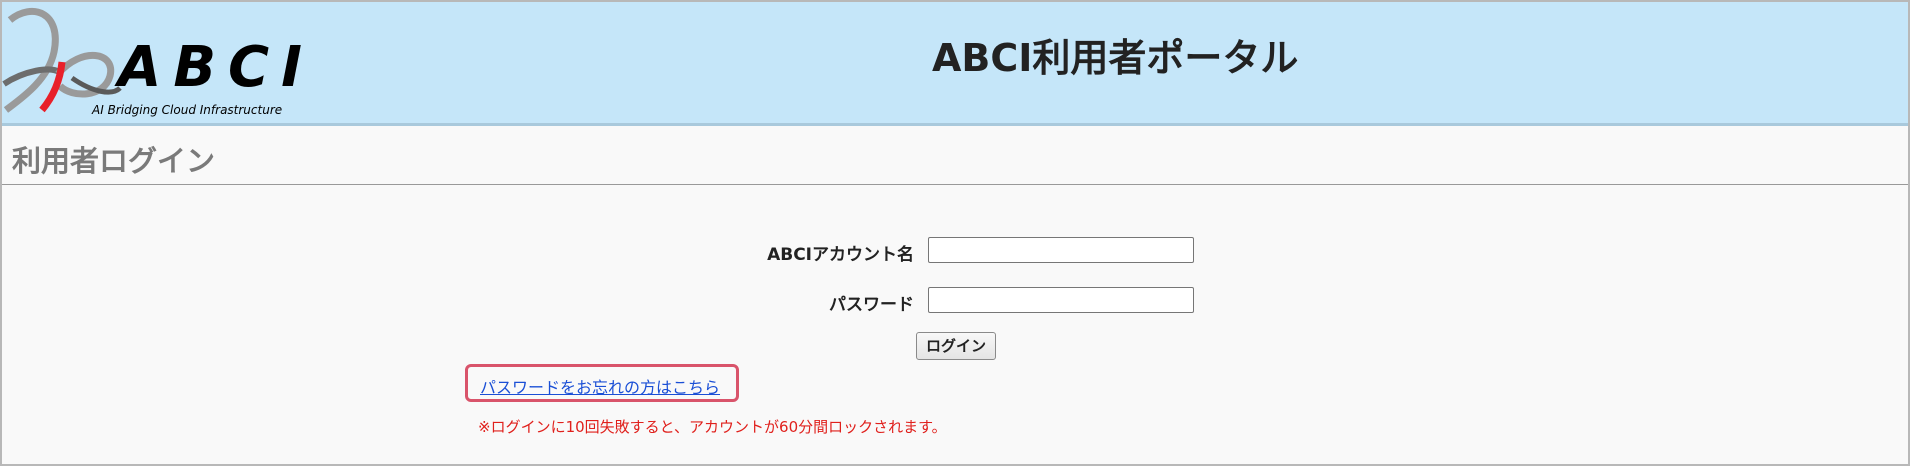 This screenshot has width=1910, height=466. Describe the element at coordinates (712, 427) in the screenshot. I see `lockout-warning: ※ログインに10回失敗すると、アカウントが60分間ロックされます。` at that location.